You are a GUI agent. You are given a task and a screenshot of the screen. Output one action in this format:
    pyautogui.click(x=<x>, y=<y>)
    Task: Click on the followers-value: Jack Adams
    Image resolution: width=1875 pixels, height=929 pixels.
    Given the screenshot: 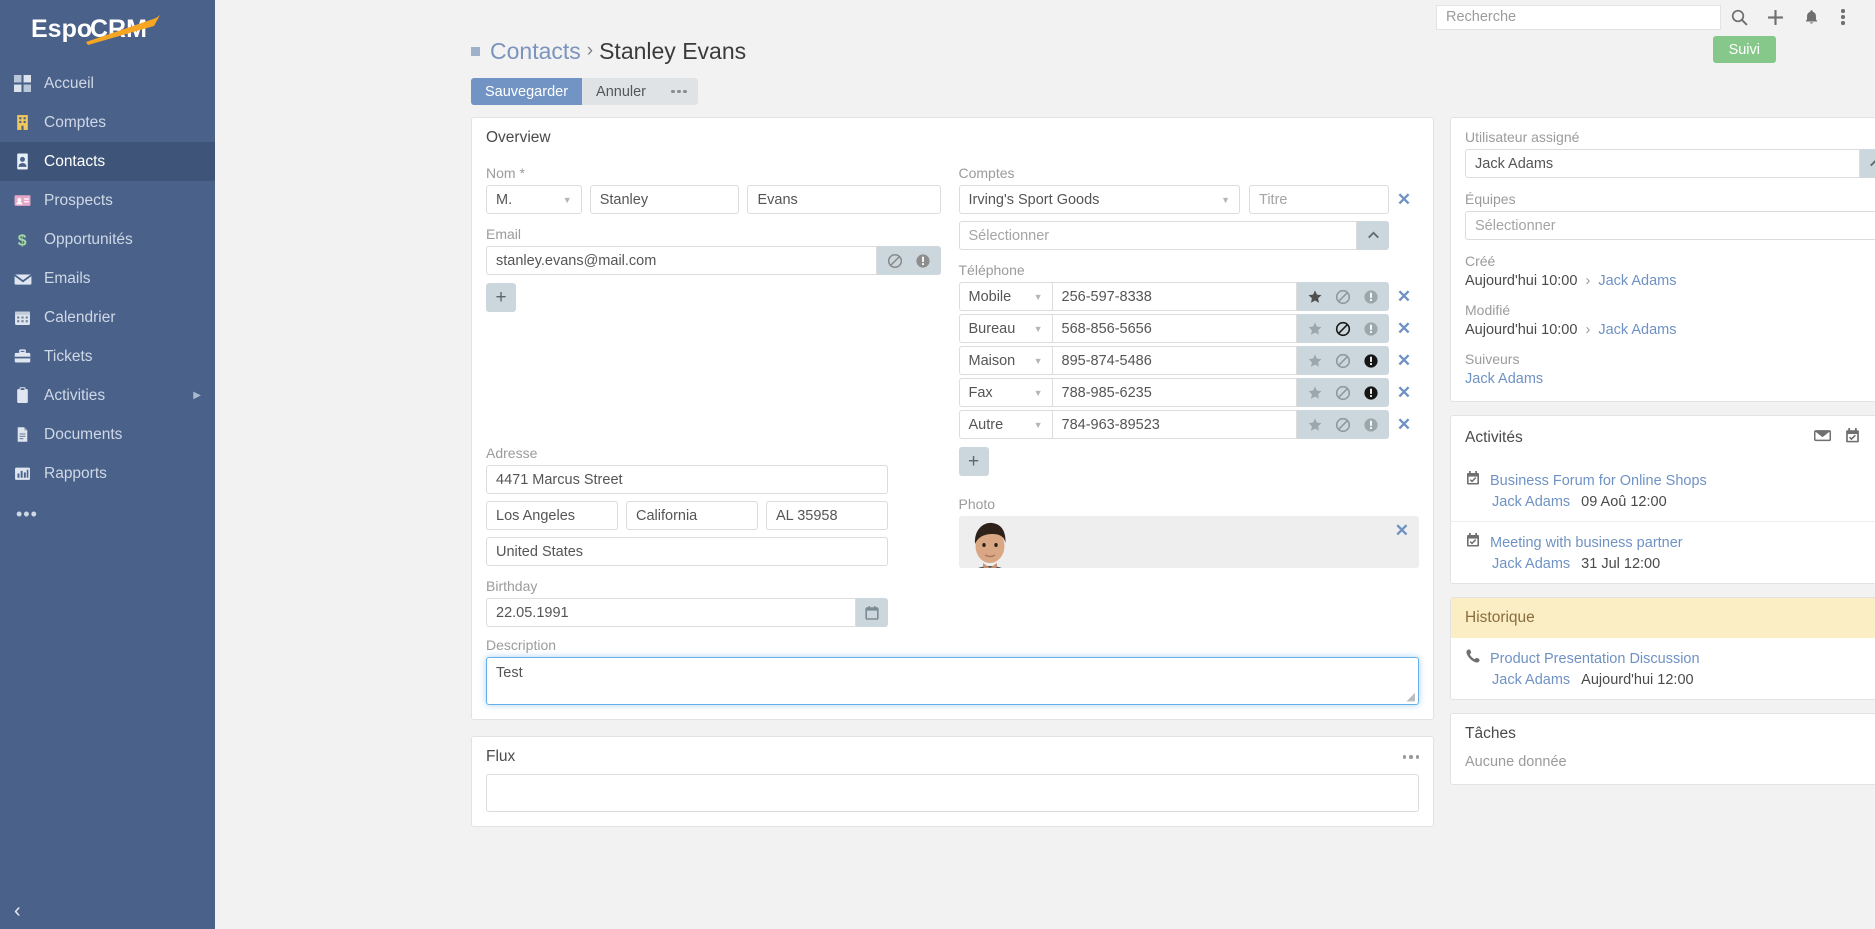 What is the action you would take?
    pyautogui.click(x=1670, y=379)
    